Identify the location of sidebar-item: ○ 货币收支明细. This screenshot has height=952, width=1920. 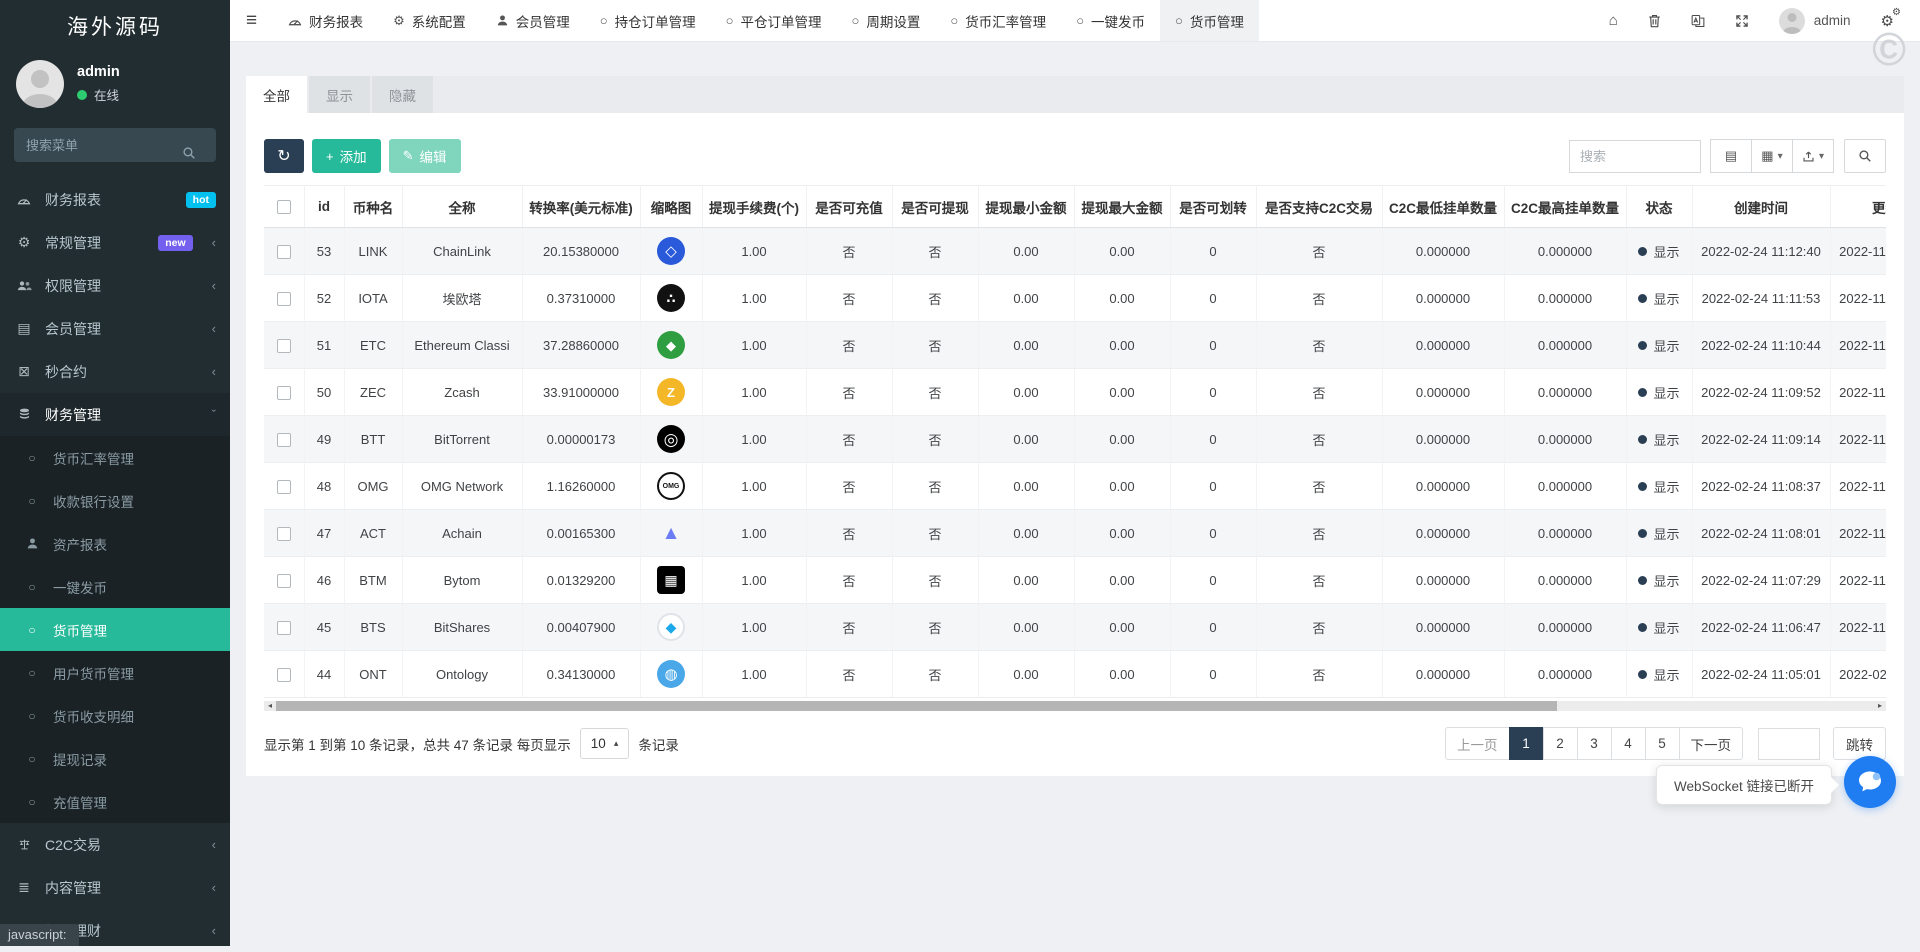
(115, 715).